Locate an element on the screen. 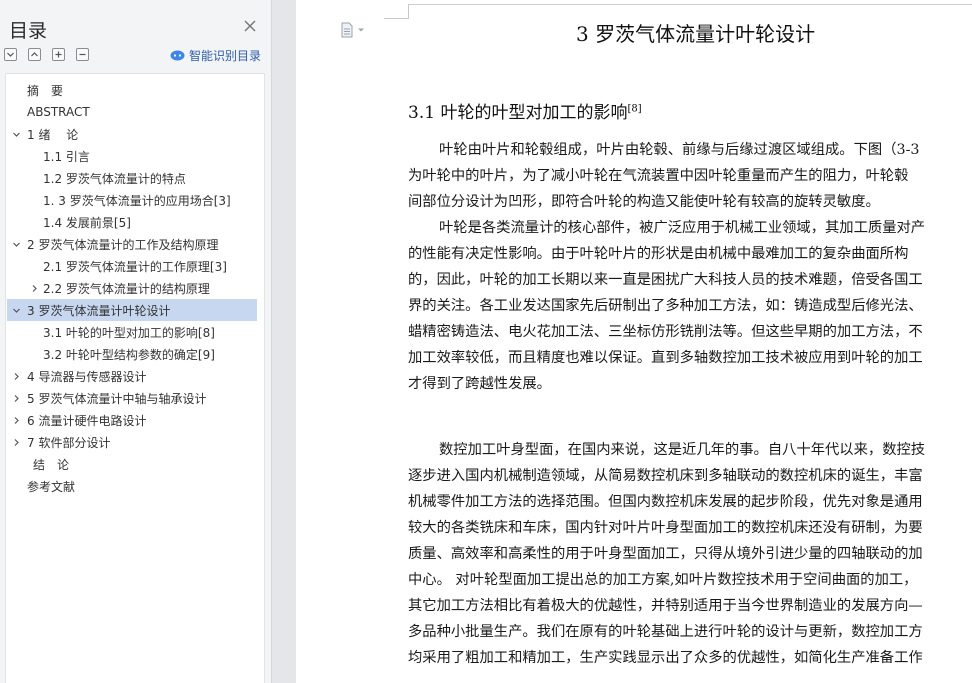 The width and height of the screenshot is (972, 683). toc-item: 3.1 叶轮的叶型对加工的影响[8] is located at coordinates (132, 332).